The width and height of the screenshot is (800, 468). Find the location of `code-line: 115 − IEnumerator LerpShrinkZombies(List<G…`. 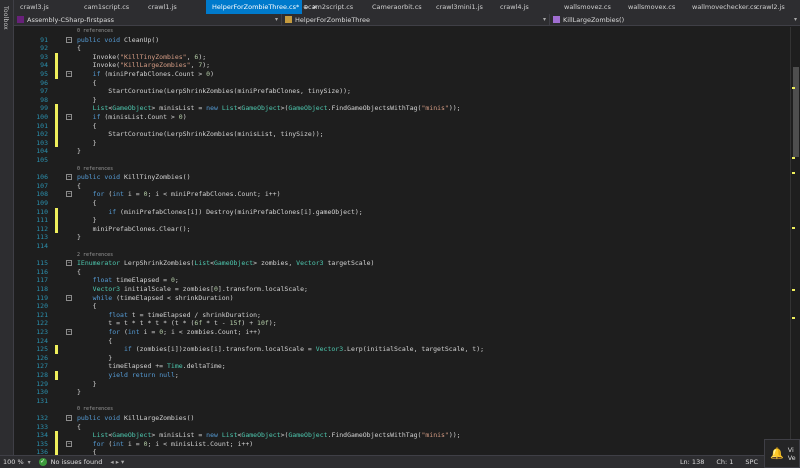

code-line: 115 − IEnumerator LerpShrinkZombies(List<G… is located at coordinates (402, 263).